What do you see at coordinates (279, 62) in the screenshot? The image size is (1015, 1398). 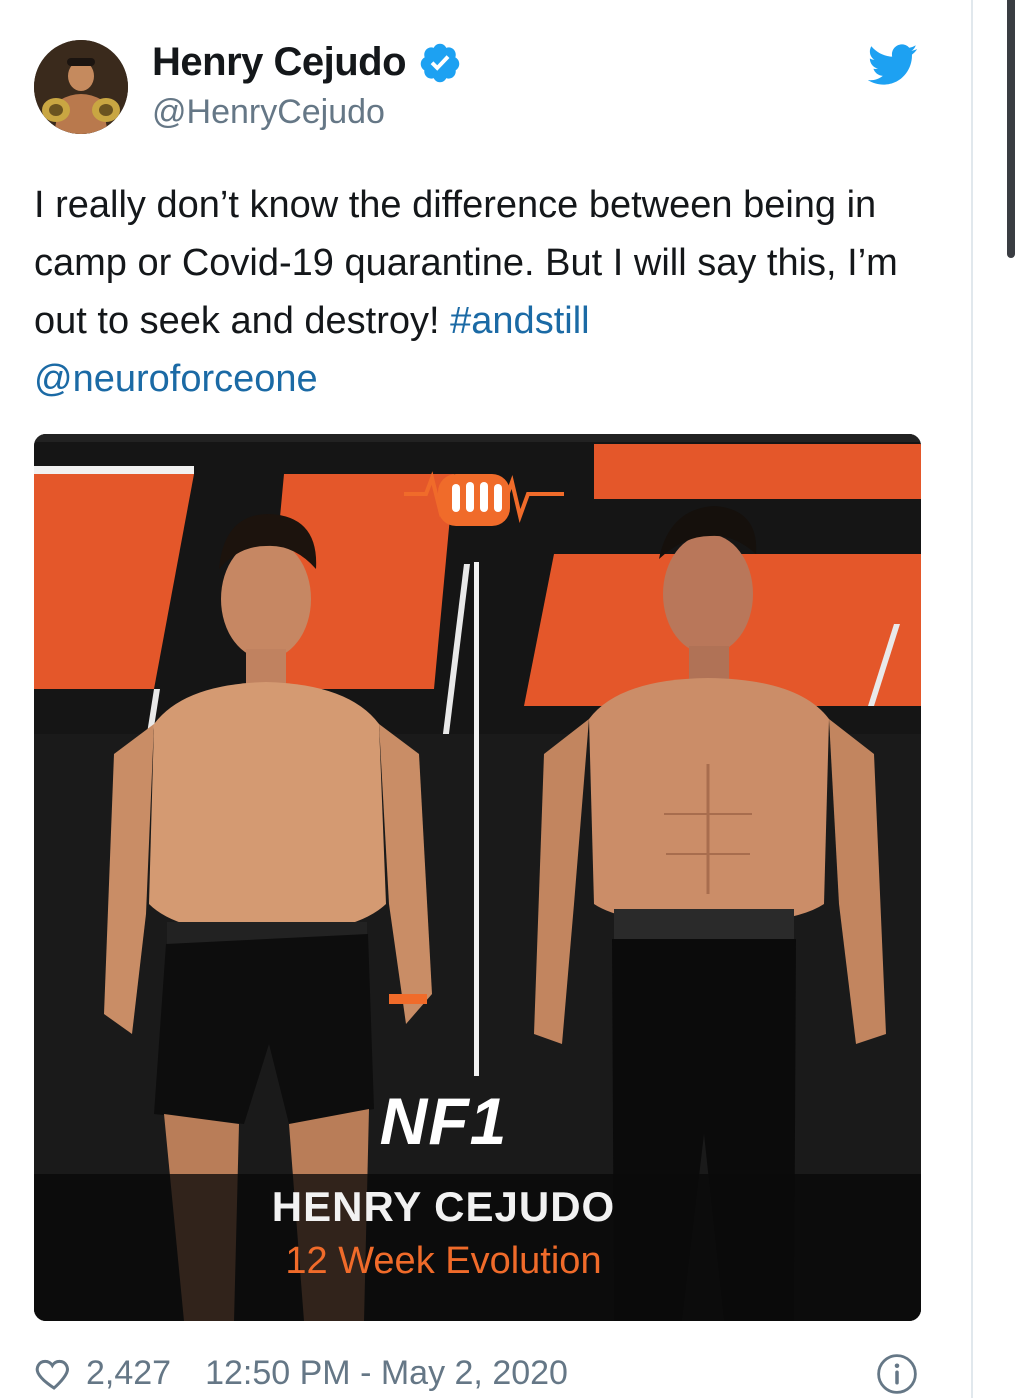 I see `display-name-text: Henry Cejudo` at bounding box center [279, 62].